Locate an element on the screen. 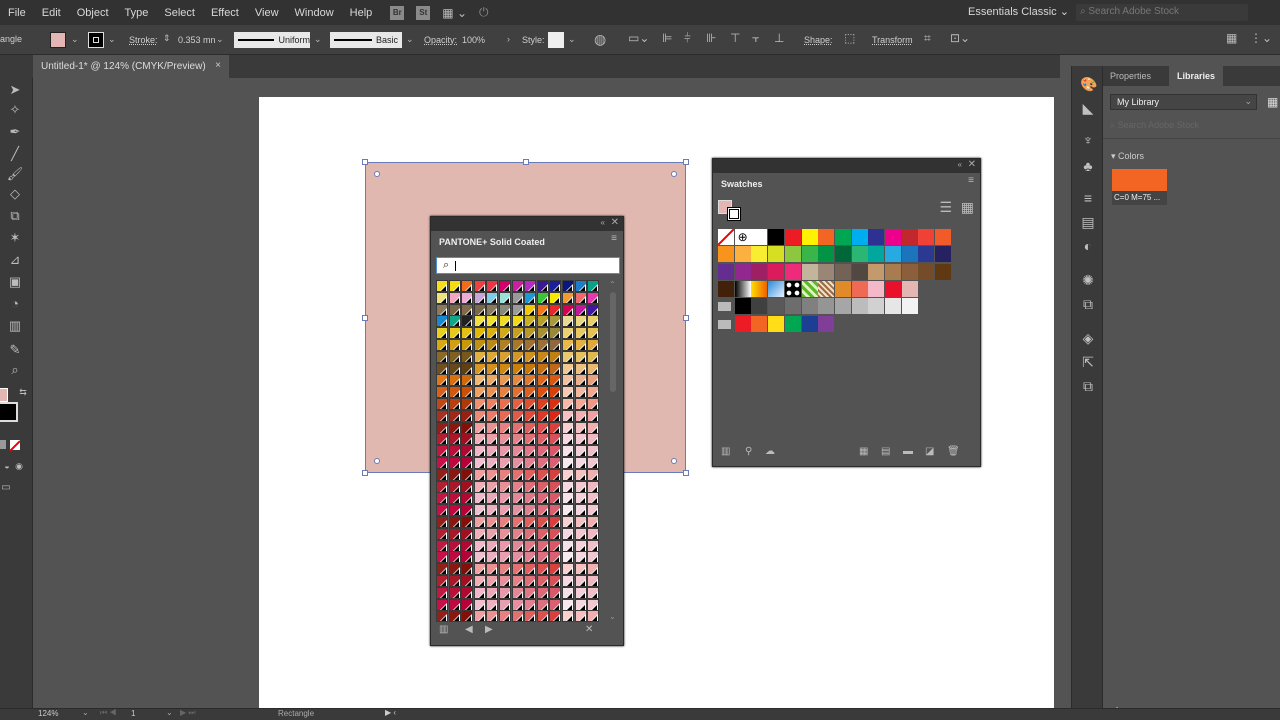 The width and height of the screenshot is (1280, 720). color-group-folder-icon is located at coordinates (726, 324).